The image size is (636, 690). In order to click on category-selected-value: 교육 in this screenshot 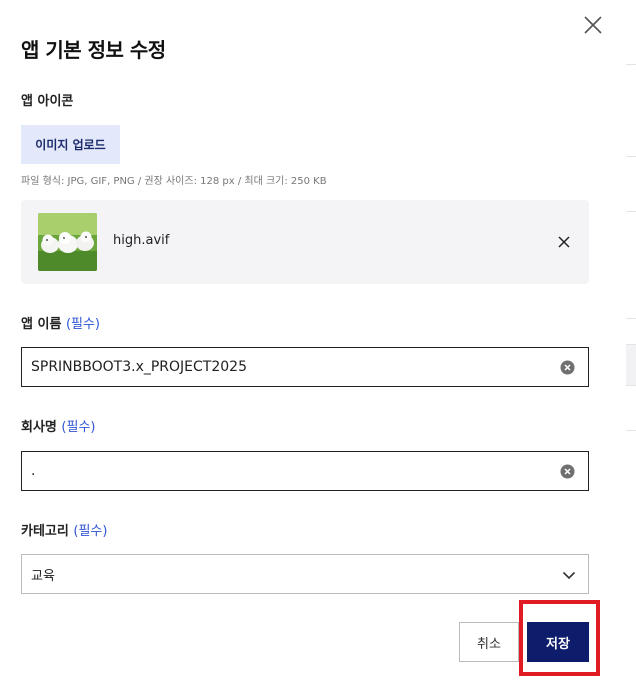, I will do `click(43, 576)`.